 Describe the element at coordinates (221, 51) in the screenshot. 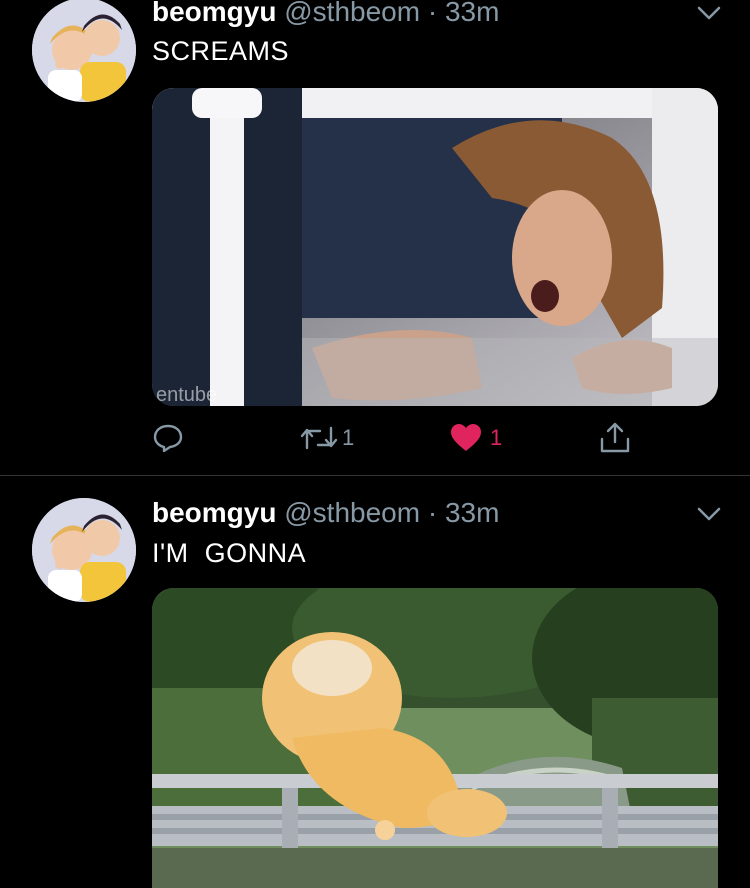

I see `tweet-text: SCREAMS` at that location.